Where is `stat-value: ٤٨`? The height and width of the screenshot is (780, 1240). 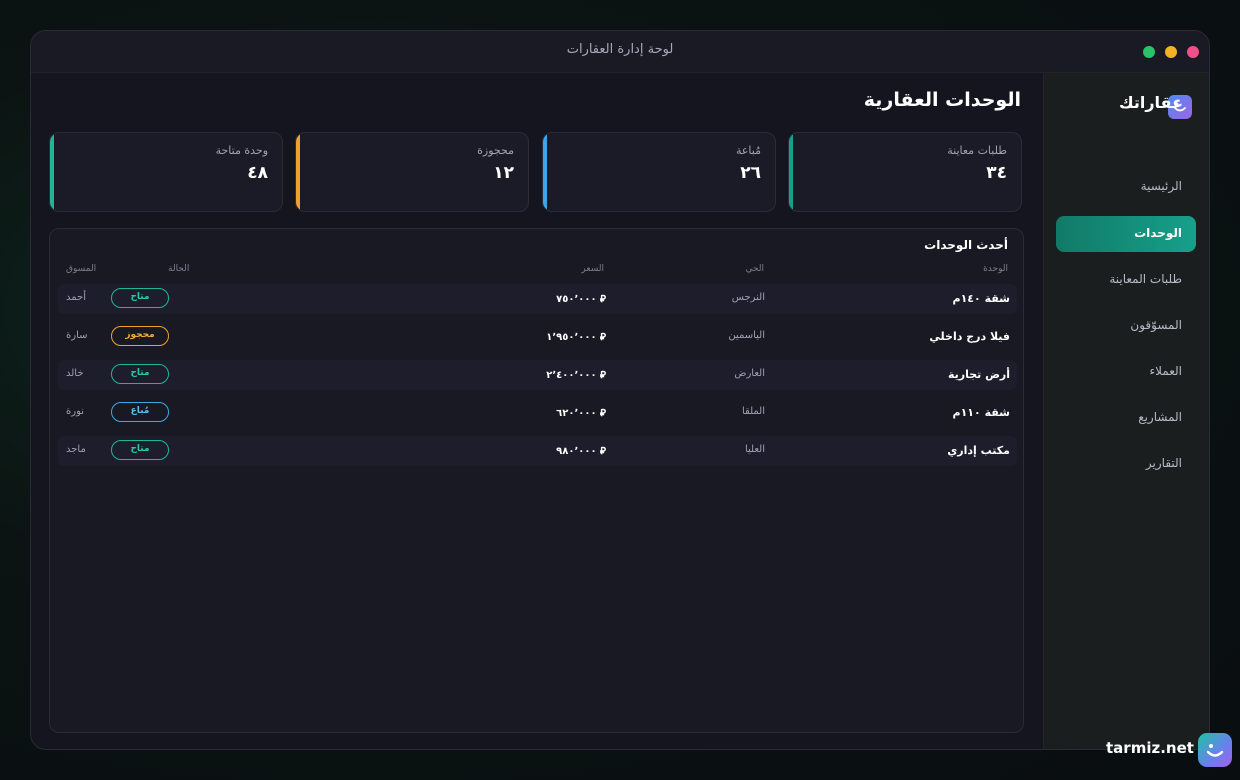 stat-value: ٤٨ is located at coordinates (257, 173).